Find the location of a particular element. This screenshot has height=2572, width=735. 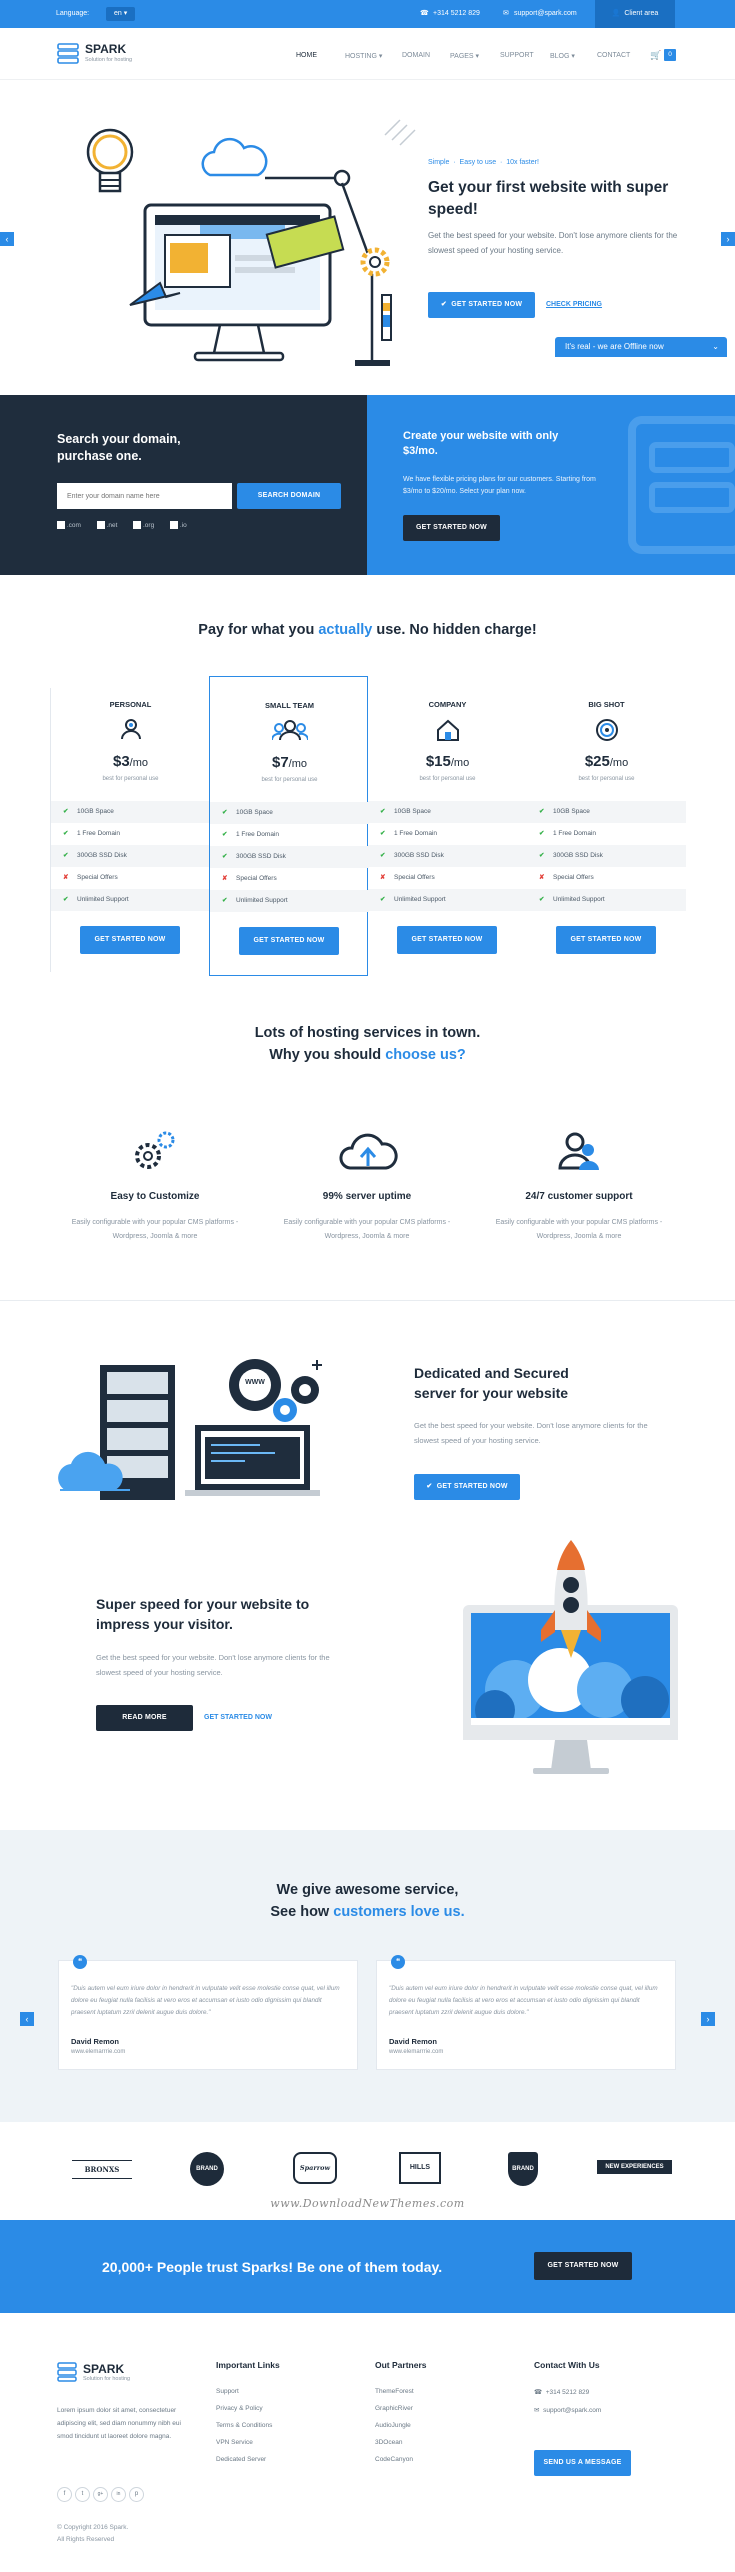

send-message-button: SEND US A MESSAGE is located at coordinates (582, 2463).